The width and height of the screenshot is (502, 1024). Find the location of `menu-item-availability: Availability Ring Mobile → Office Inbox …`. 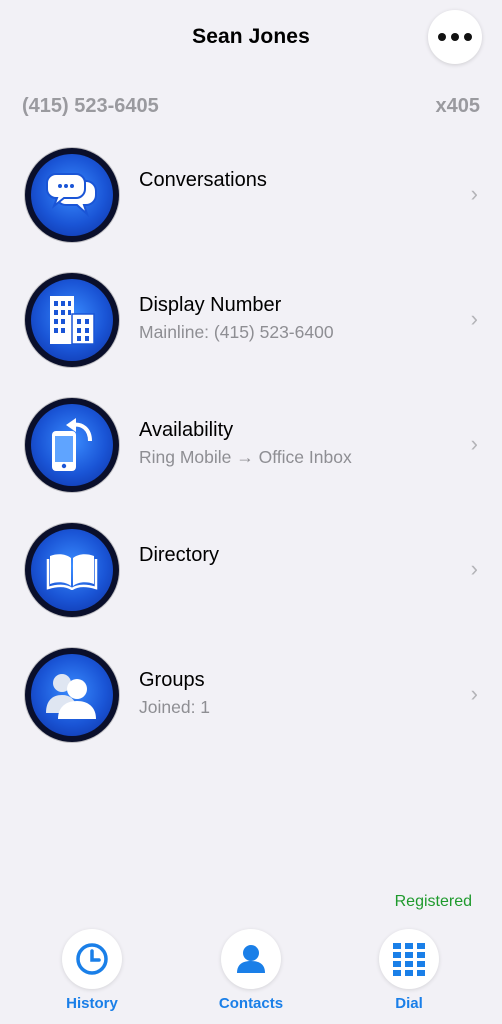

menu-item-availability: Availability Ring Mobile → Office Inbox … is located at coordinates (251, 445).